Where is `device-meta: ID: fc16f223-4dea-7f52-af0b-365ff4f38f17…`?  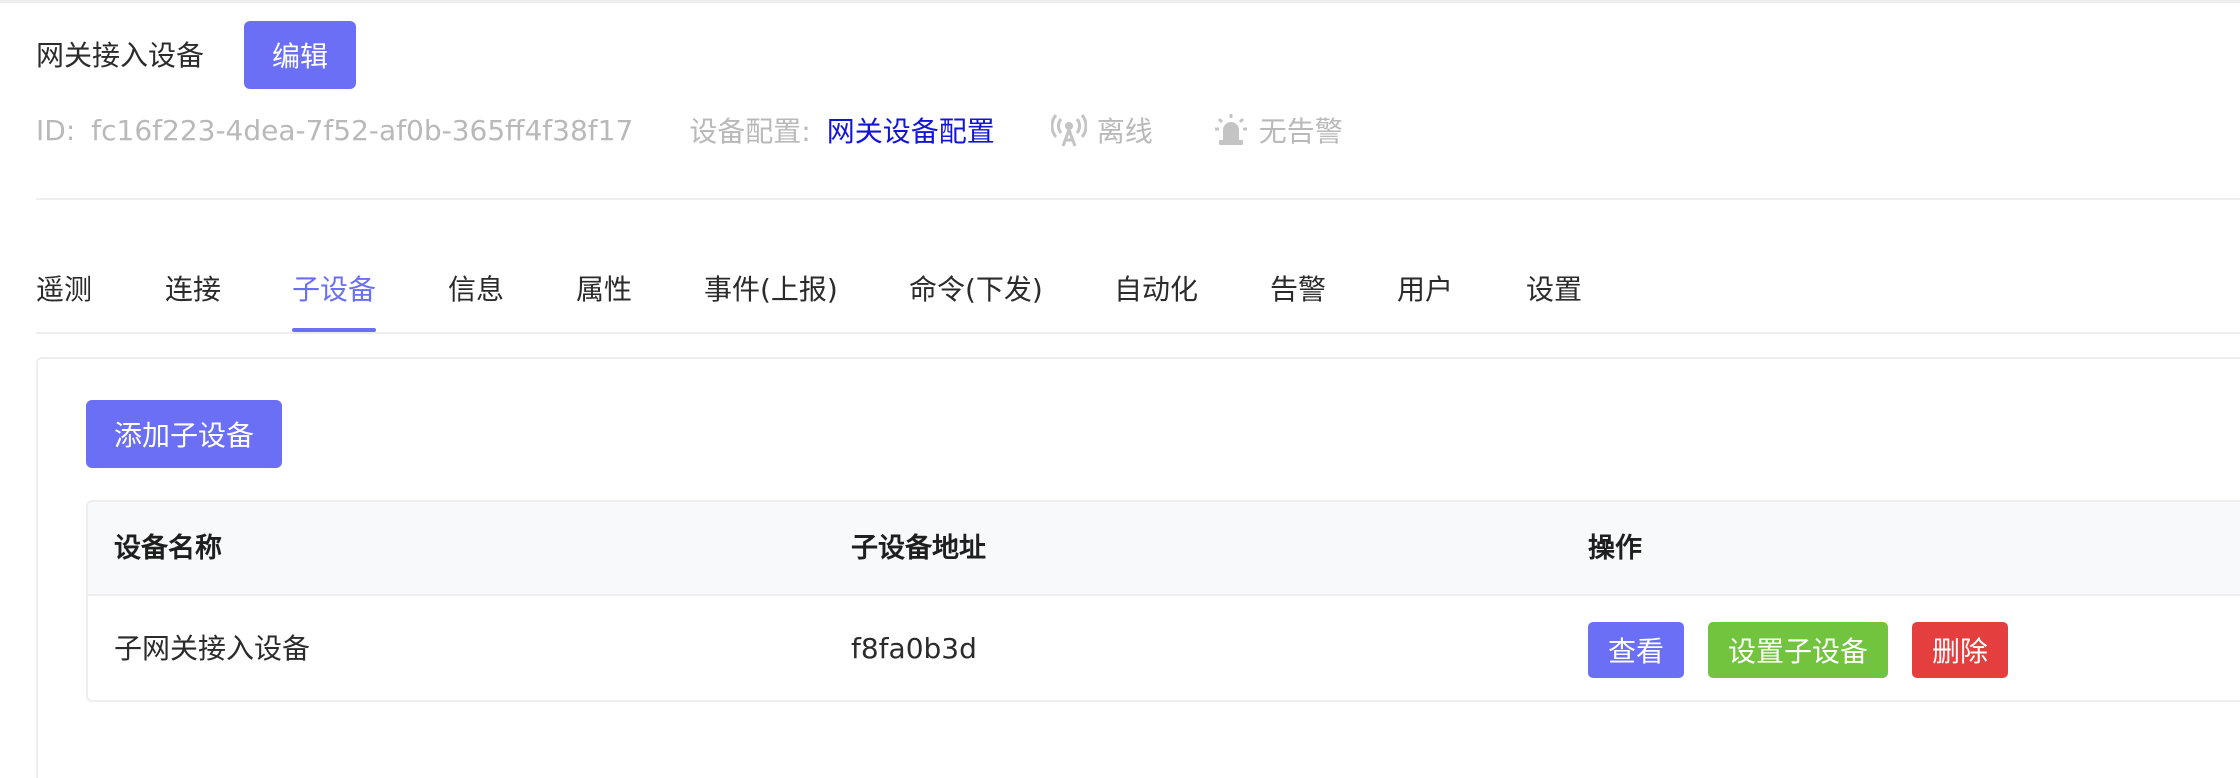 device-meta: ID: fc16f223-4dea-7f52-af0b-365ff4f38f17… is located at coordinates (719, 130).